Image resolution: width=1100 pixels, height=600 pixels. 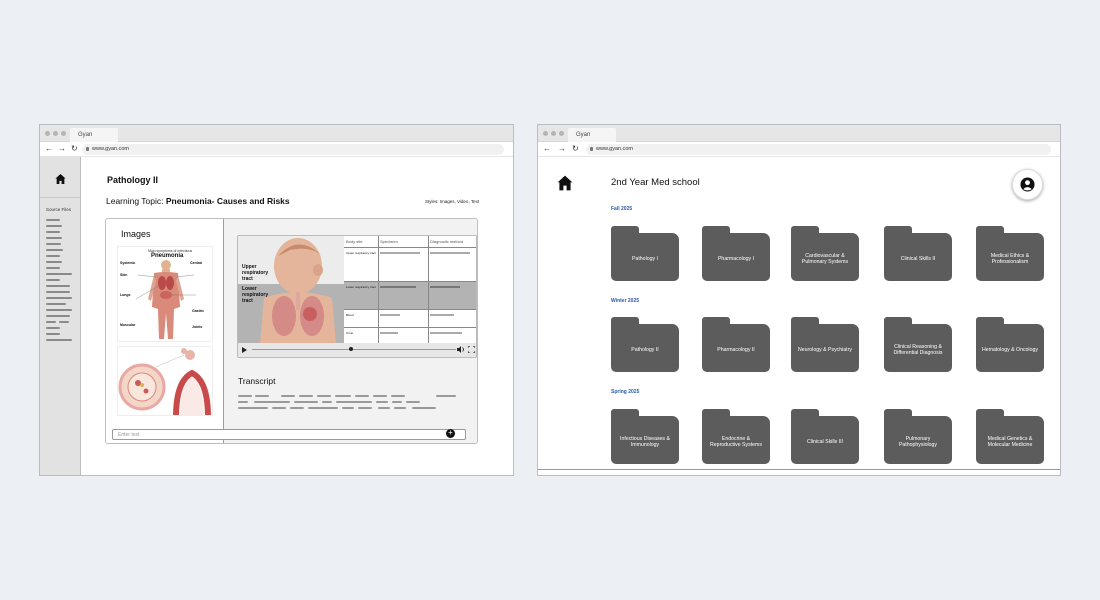 What do you see at coordinates (645, 436) in the screenshot?
I see `course-folder: Infectious Diseases & Immunology` at bounding box center [645, 436].